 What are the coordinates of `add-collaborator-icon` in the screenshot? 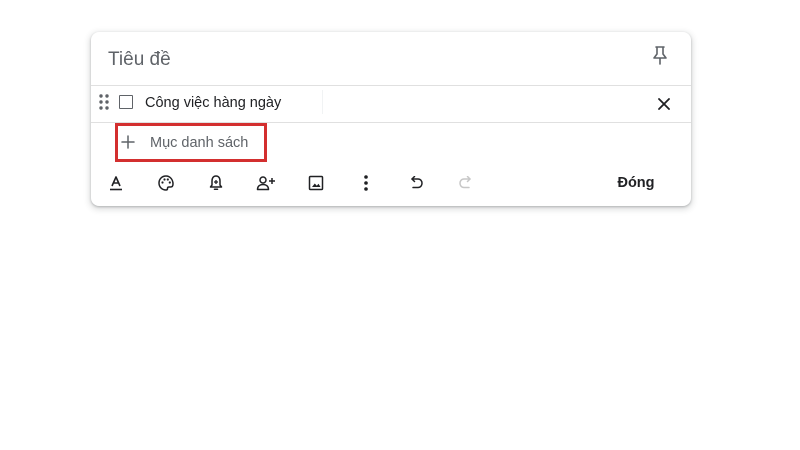 It's located at (266, 183).